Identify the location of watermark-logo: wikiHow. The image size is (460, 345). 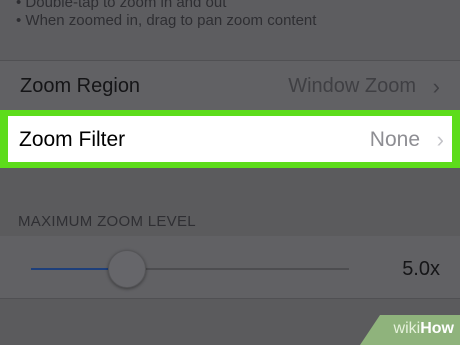
(424, 329).